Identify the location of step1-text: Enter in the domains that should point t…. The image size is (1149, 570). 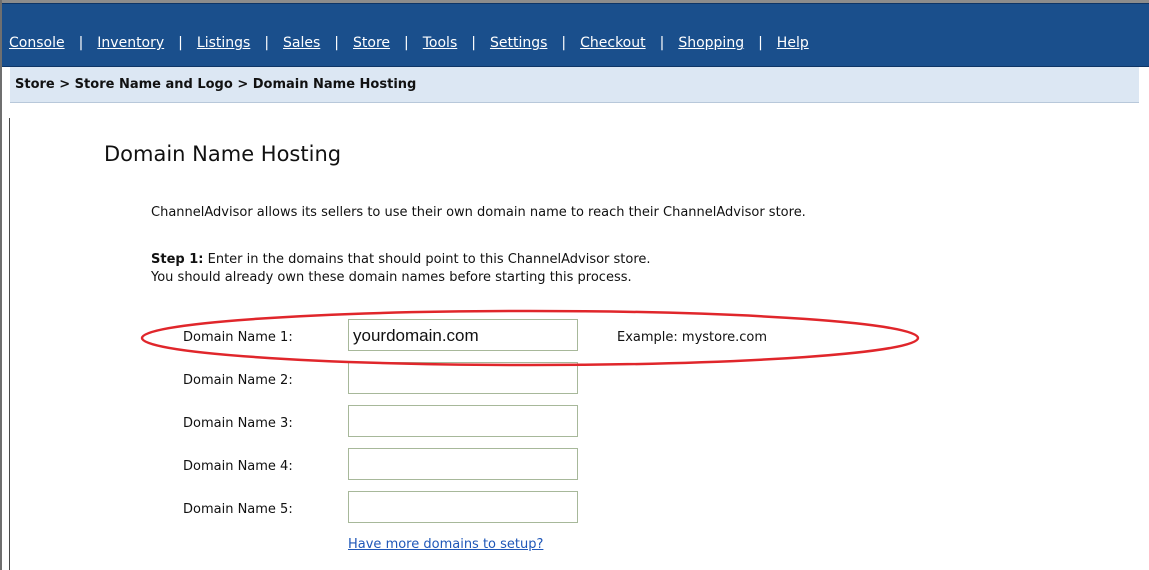
(427, 259).